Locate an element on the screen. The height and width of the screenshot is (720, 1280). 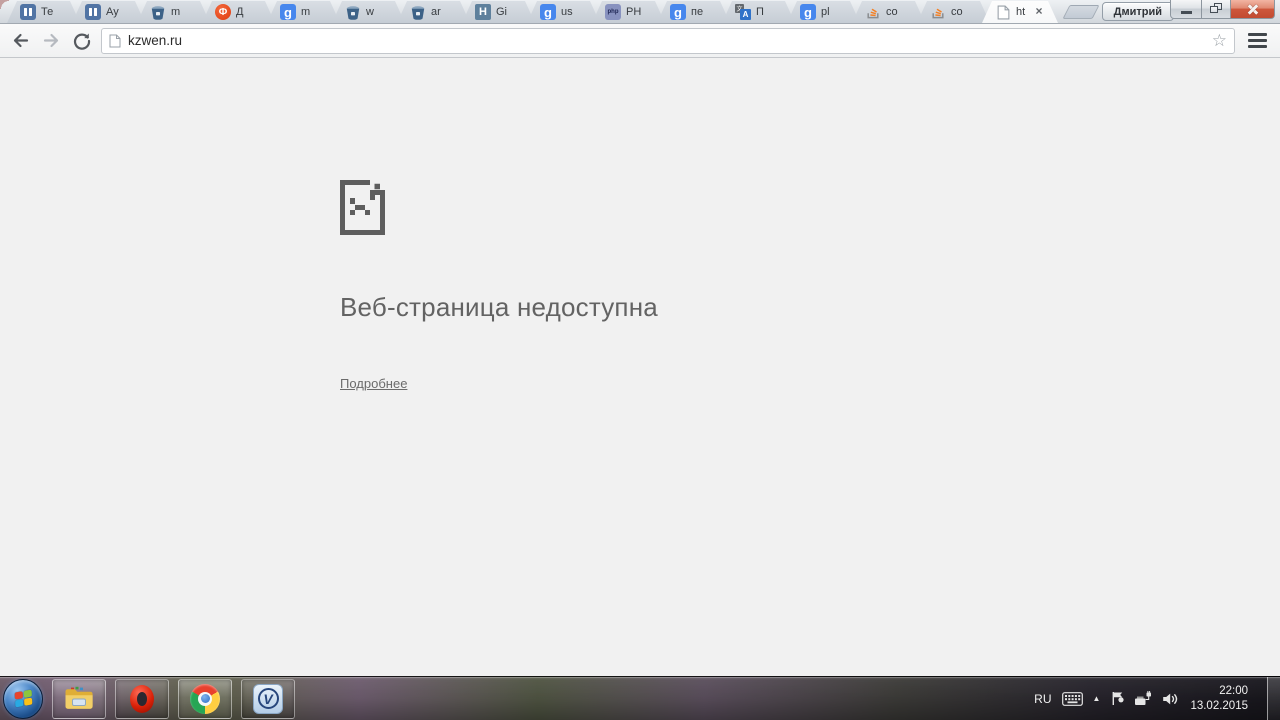
tab-8: H Gi is located at coordinates (498, 12).